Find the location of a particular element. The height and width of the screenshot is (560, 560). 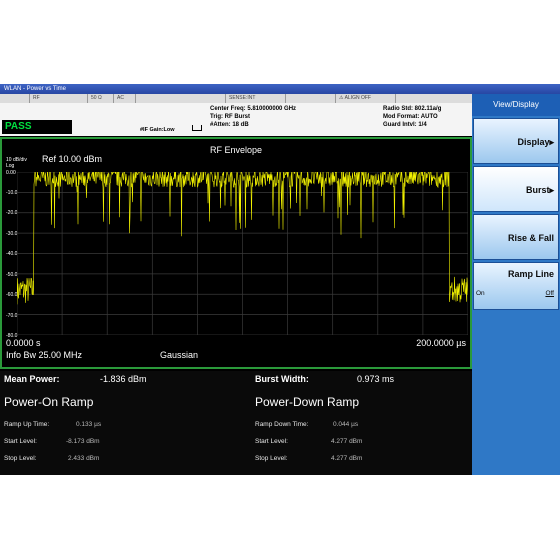

ramp-up-label: Ramp Up Time: is located at coordinates (27, 424).